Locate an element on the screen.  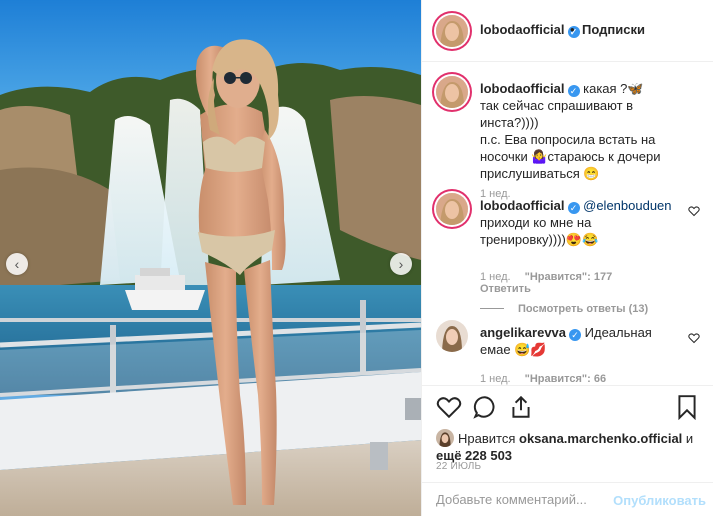
comment-text-line: какая ?🦋 is located at coordinates (613, 88).